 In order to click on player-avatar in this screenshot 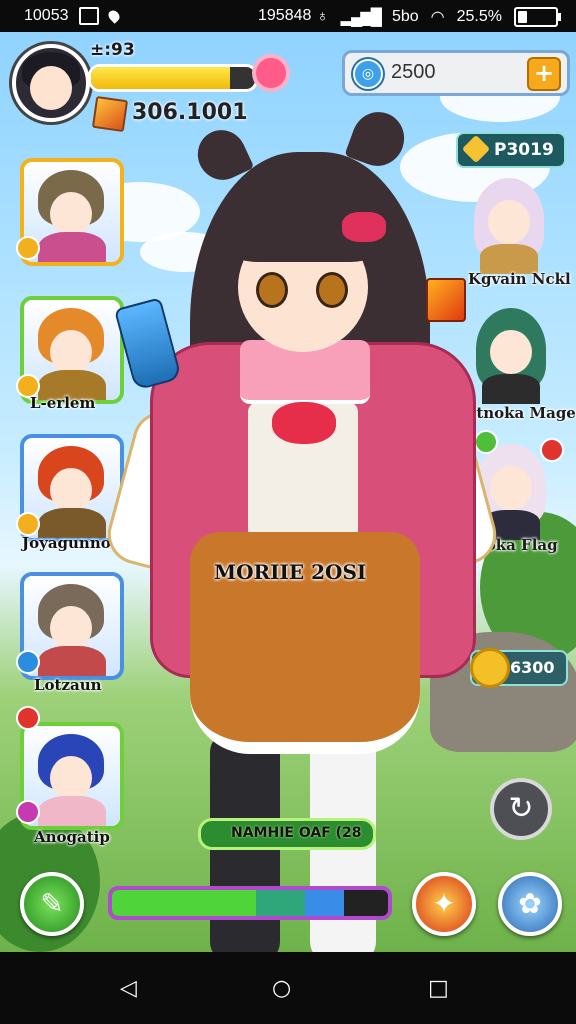, I will do `click(51, 83)`.